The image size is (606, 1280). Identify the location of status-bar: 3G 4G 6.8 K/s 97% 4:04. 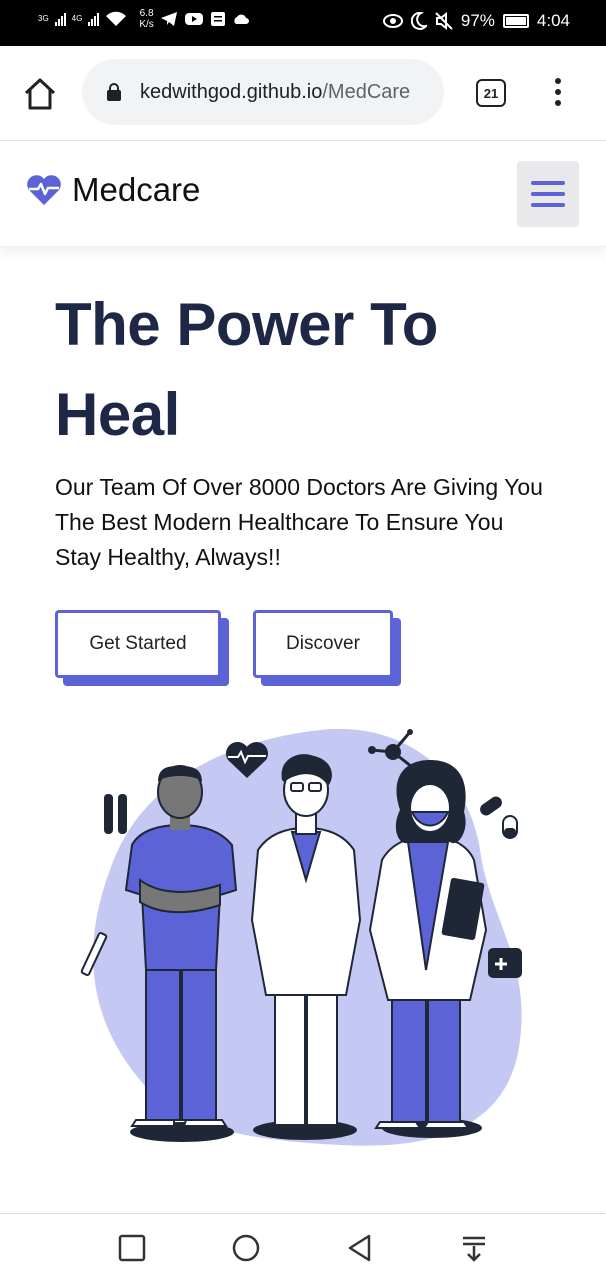
(303, 23).